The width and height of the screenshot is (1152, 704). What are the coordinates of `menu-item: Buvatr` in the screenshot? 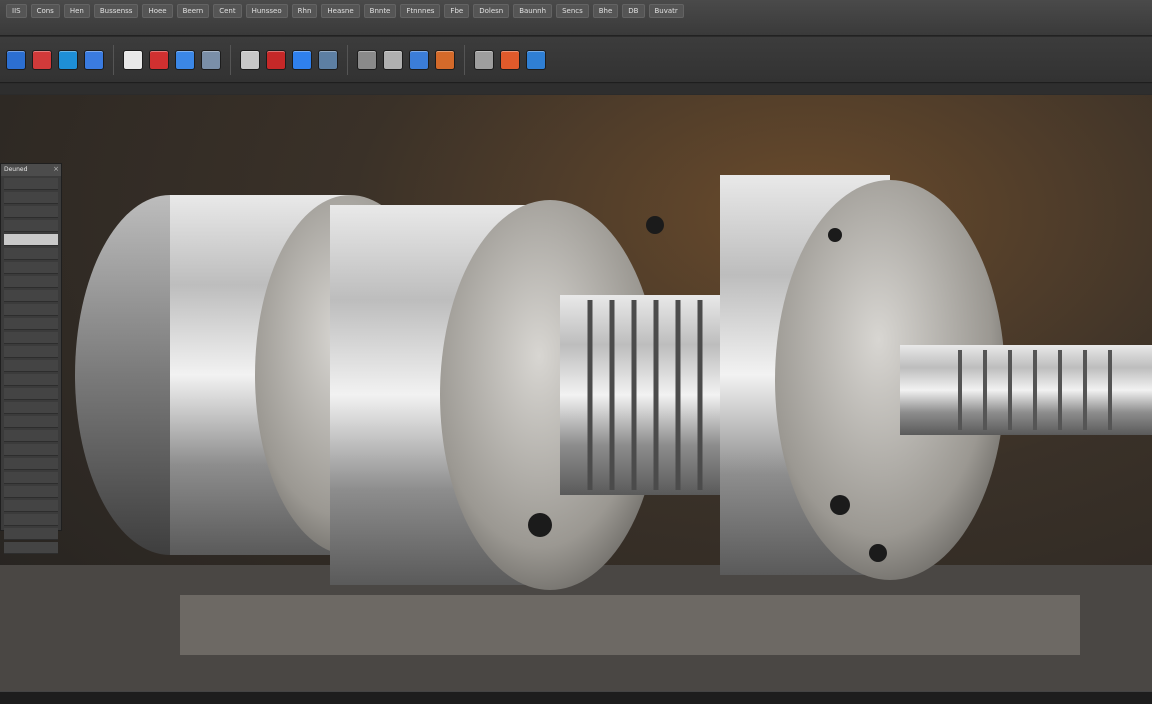 It's located at (666, 11).